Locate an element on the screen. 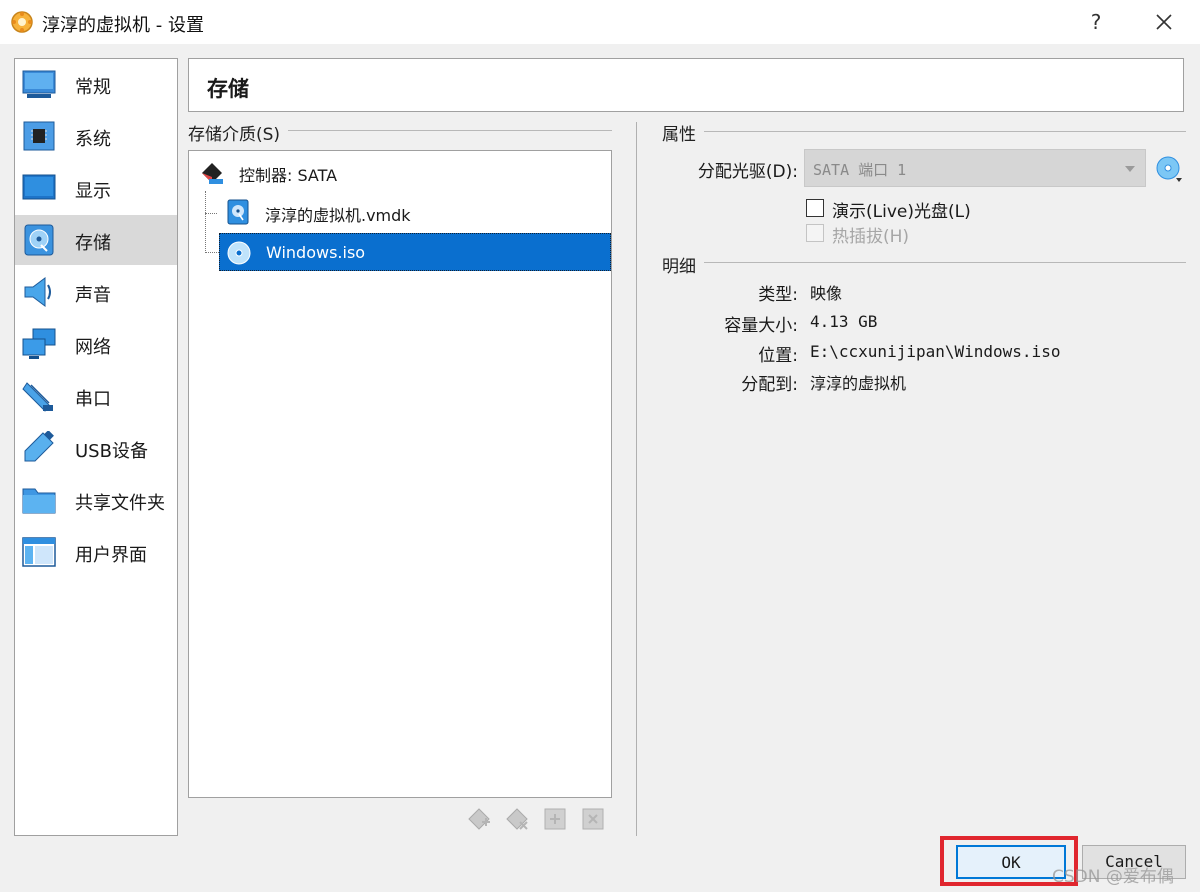 The width and height of the screenshot is (1200, 892). drive-label: 分配光驱(D): is located at coordinates (747, 172).